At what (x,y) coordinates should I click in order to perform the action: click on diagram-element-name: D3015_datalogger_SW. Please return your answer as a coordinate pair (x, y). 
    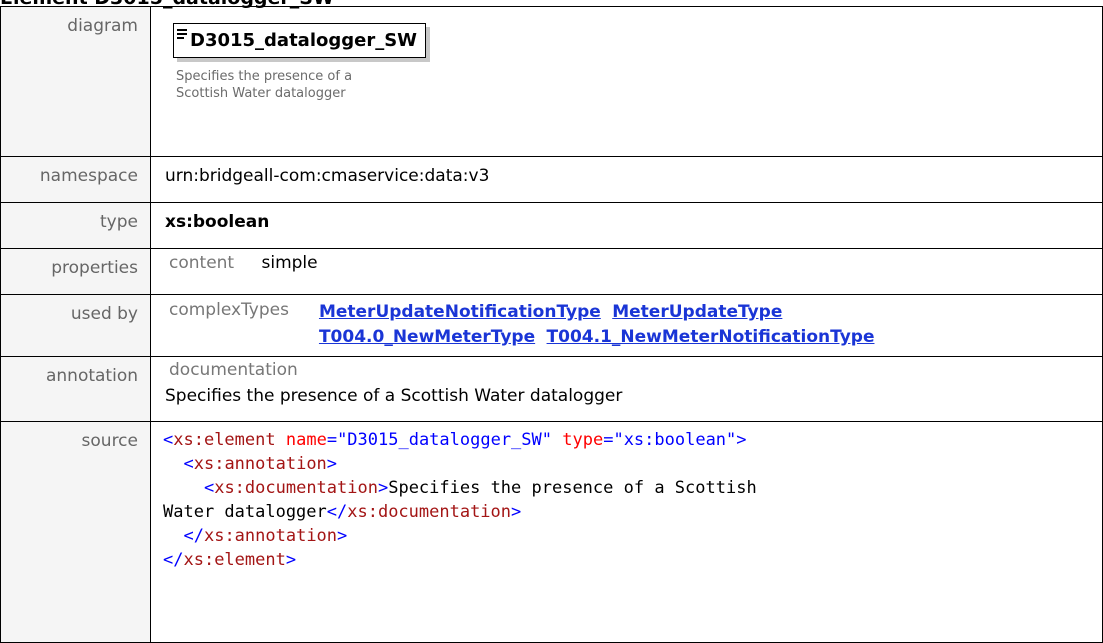
    Looking at the image, I should click on (304, 40).